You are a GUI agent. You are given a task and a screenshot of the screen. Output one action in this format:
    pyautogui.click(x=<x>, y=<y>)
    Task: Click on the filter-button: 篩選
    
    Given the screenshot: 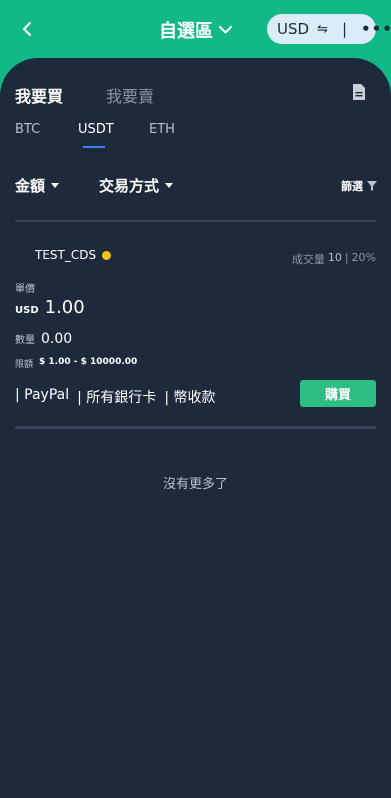 What is the action you would take?
    pyautogui.click(x=359, y=186)
    